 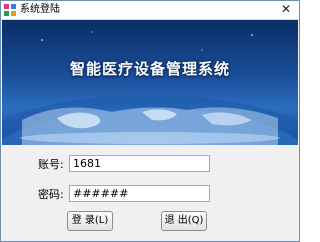 I want to click on exit-button: 退 出(Q), so click(x=184, y=221).